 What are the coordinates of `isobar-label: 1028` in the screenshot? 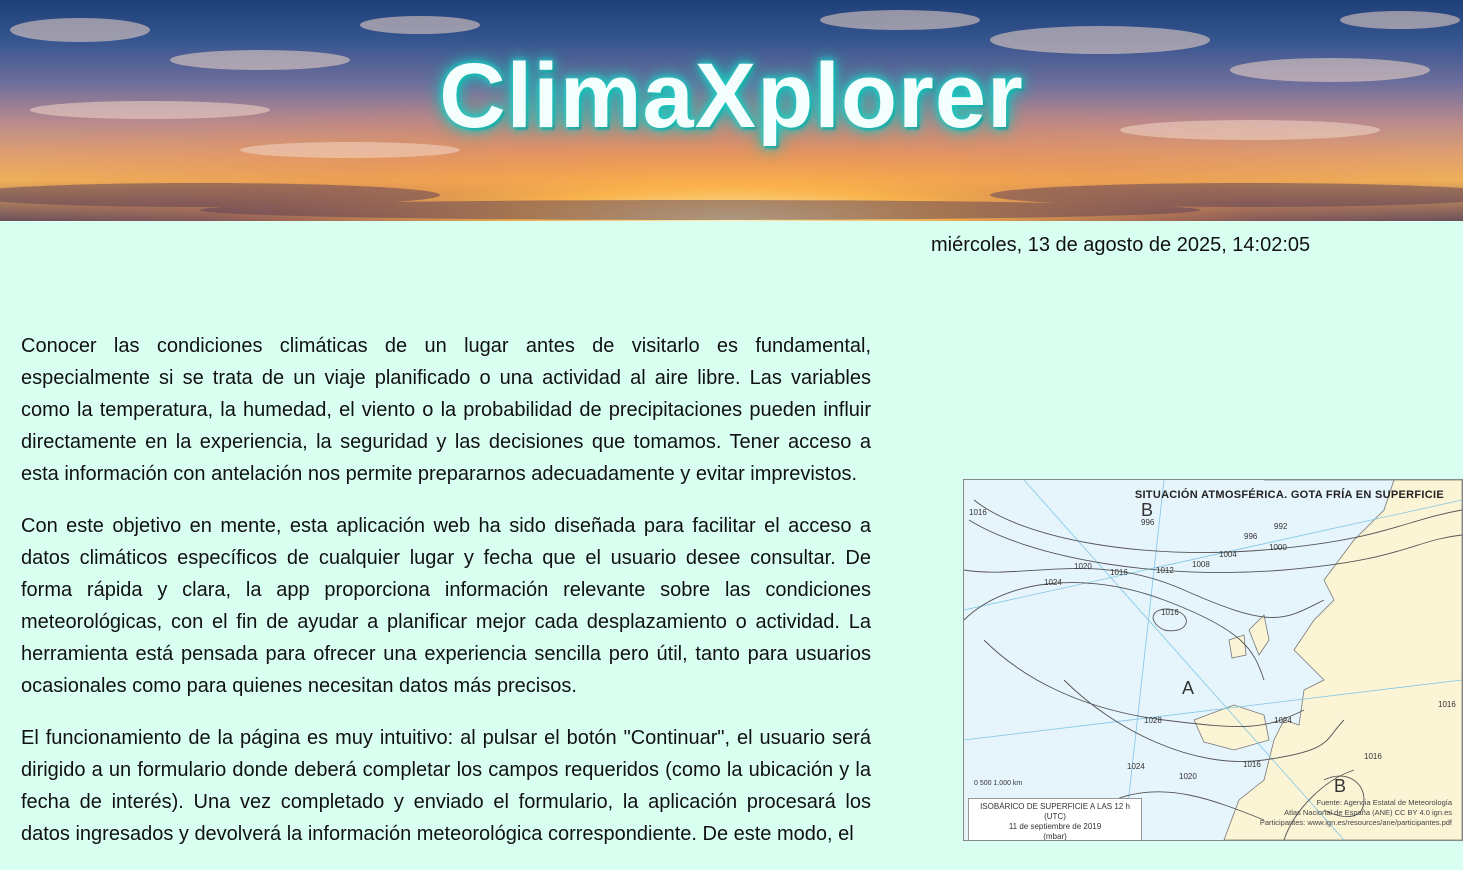 It's located at (1153, 720).